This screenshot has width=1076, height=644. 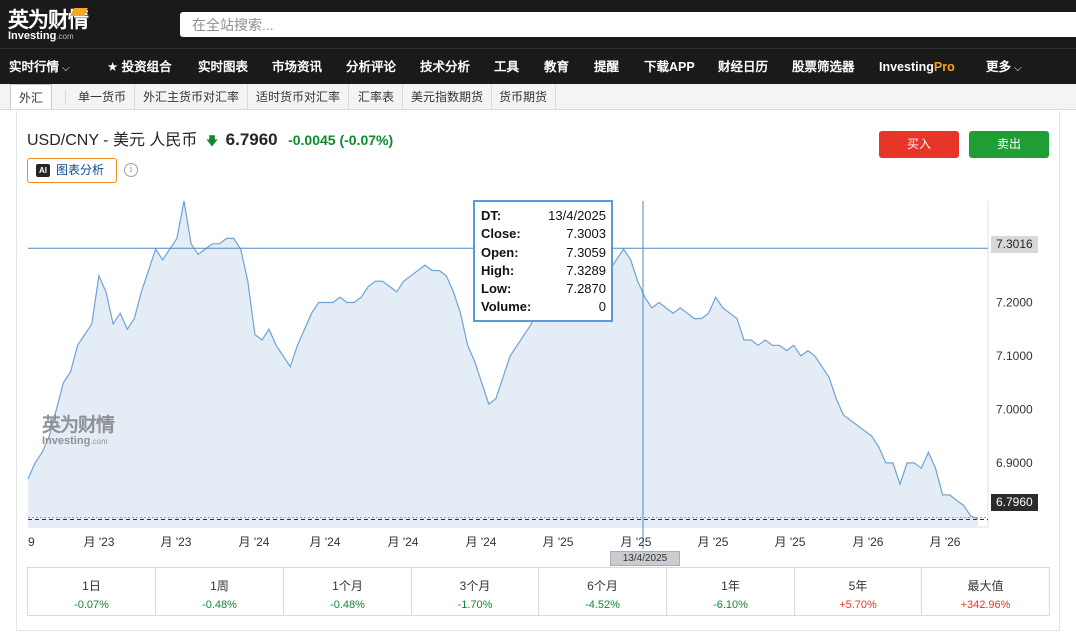 What do you see at coordinates (220, 591) in the screenshot?
I see `perf-period-1w: 1周 -0.48%` at bounding box center [220, 591].